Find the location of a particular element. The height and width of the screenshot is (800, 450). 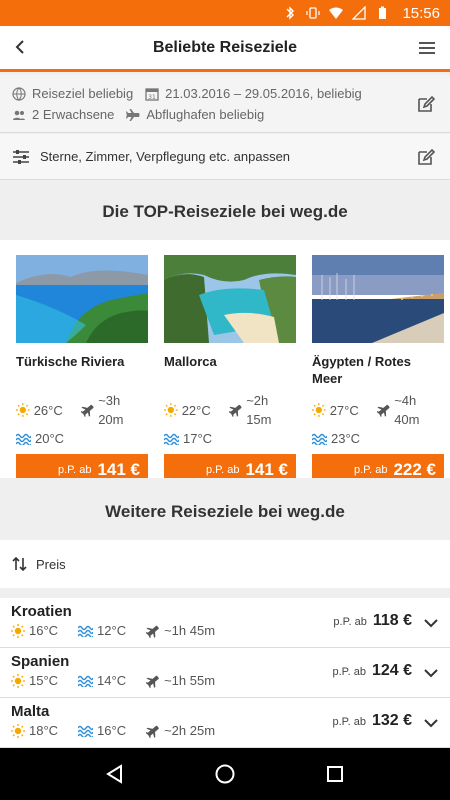

destination-name: Mallorca is located at coordinates (190, 361).